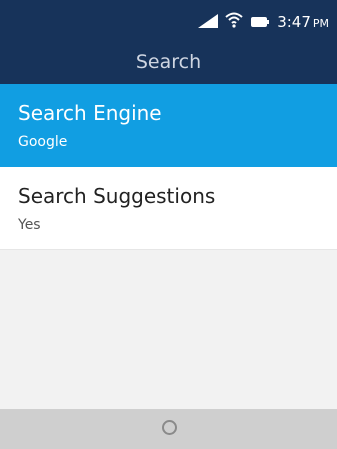 Image resolution: width=337 pixels, height=449 pixels. What do you see at coordinates (208, 22) in the screenshot?
I see `signal-icon` at bounding box center [208, 22].